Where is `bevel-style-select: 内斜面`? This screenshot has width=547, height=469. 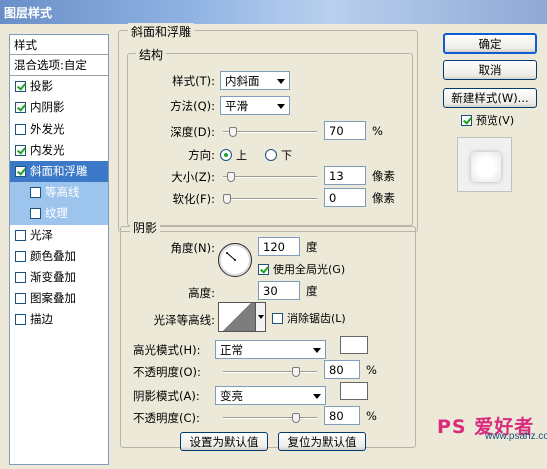 bevel-style-select: 内斜面 is located at coordinates (255, 80).